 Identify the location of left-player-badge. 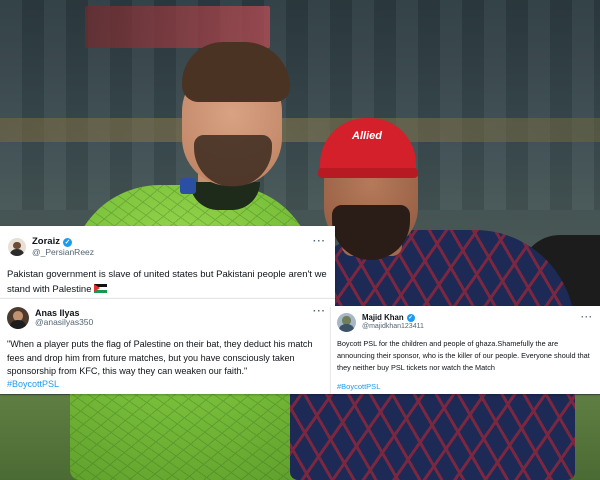
(188, 186).